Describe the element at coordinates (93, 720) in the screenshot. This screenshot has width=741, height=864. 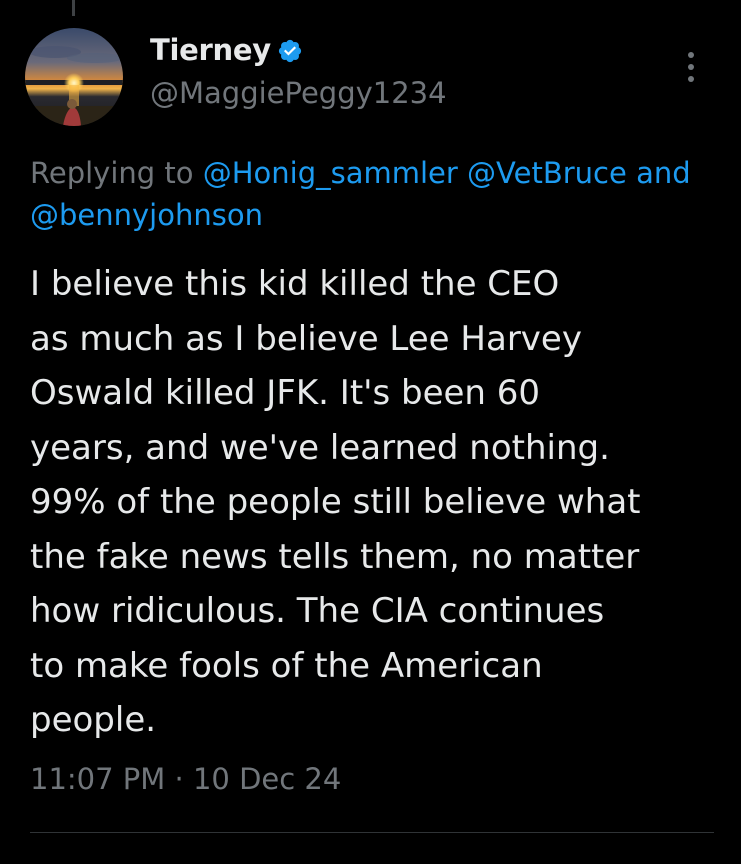
I see `tweet-text-line: people.` at that location.